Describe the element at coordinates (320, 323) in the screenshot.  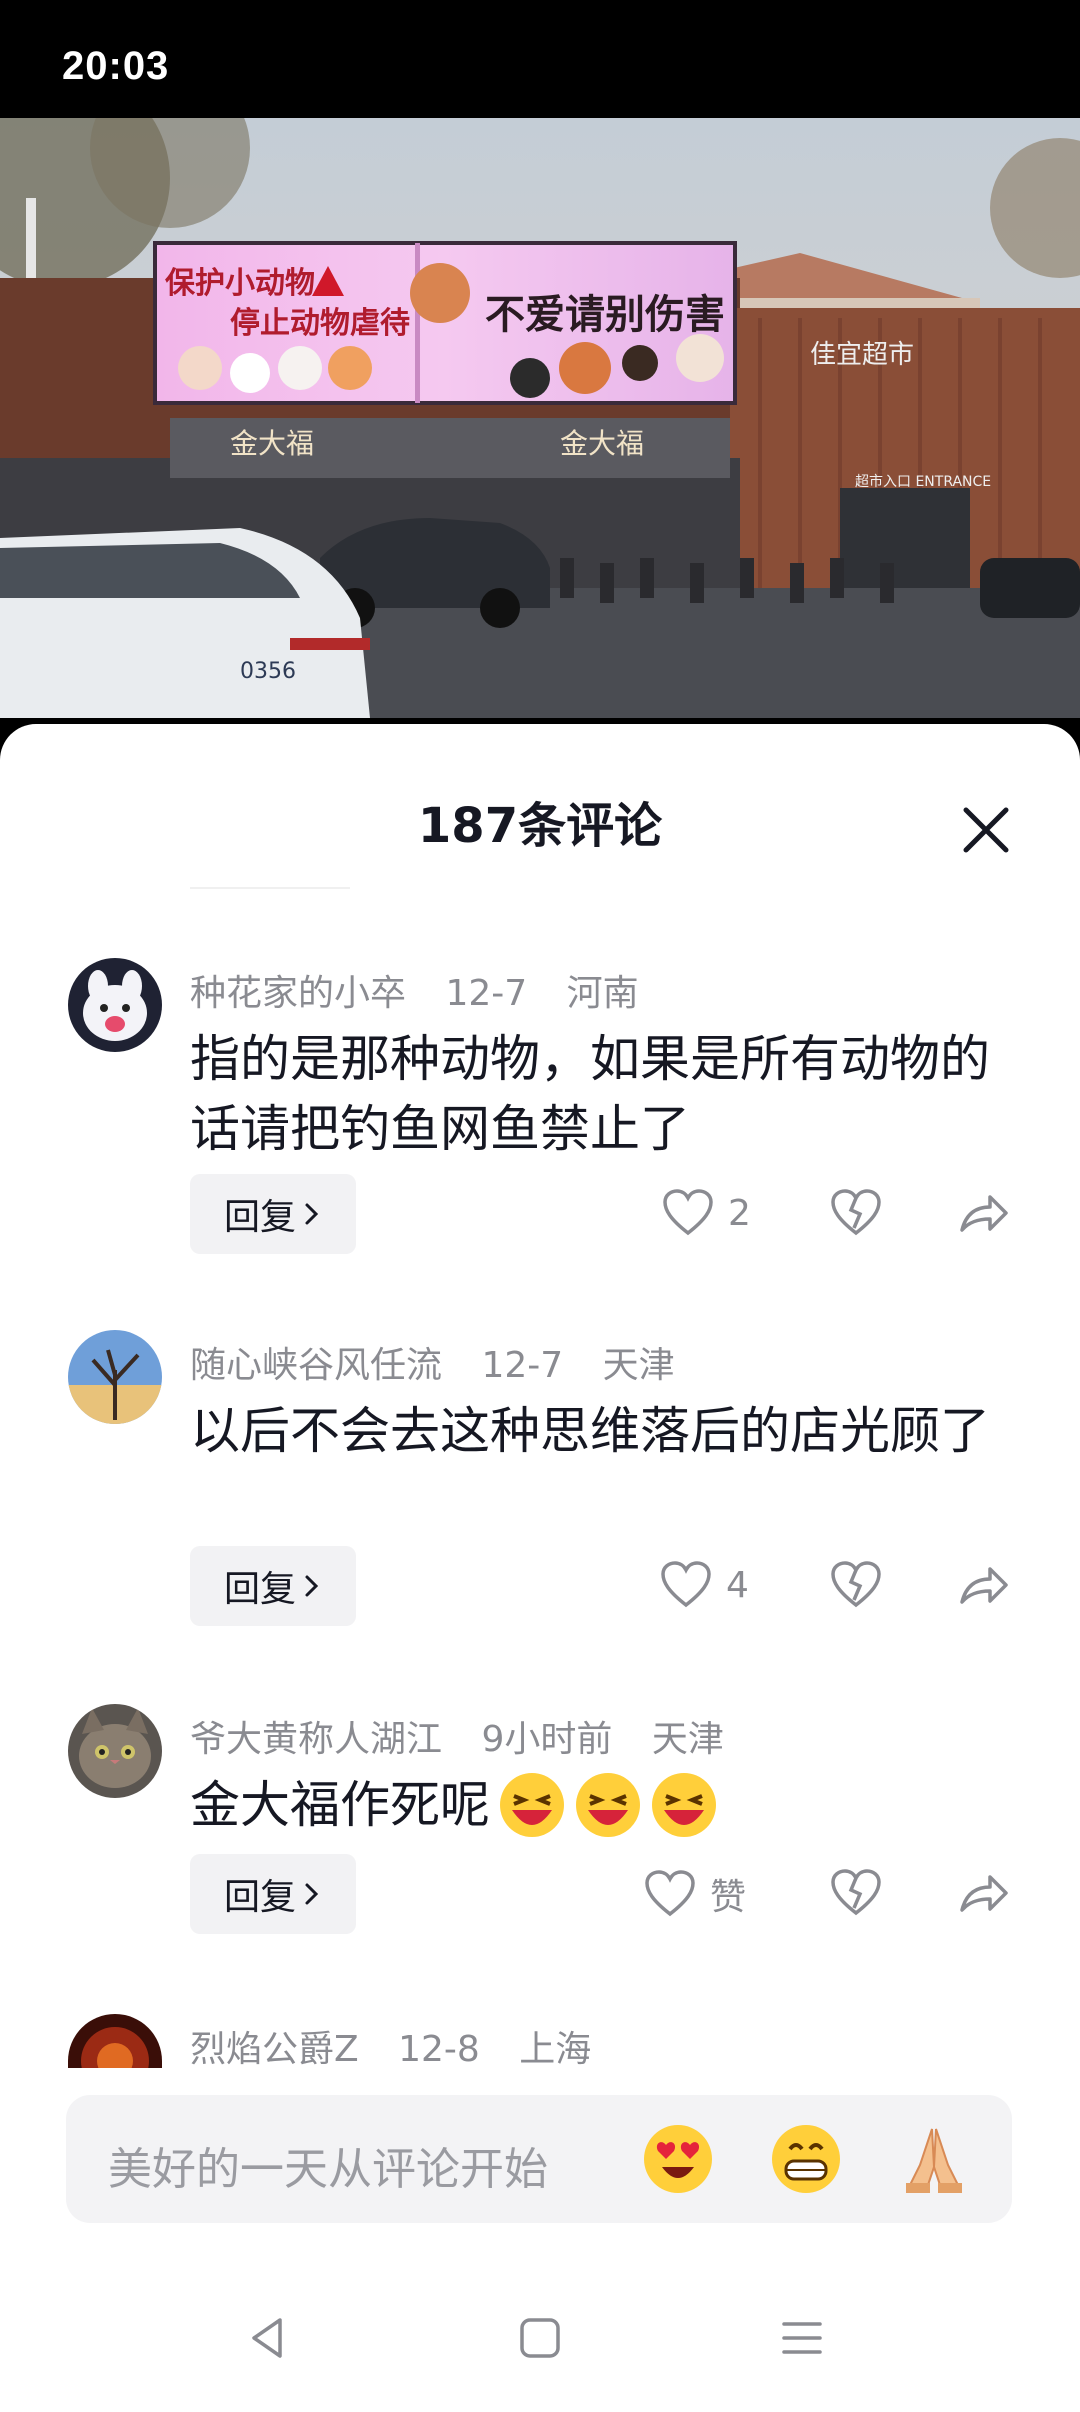
I see `billboard-text-2: 停止动物虐待` at that location.